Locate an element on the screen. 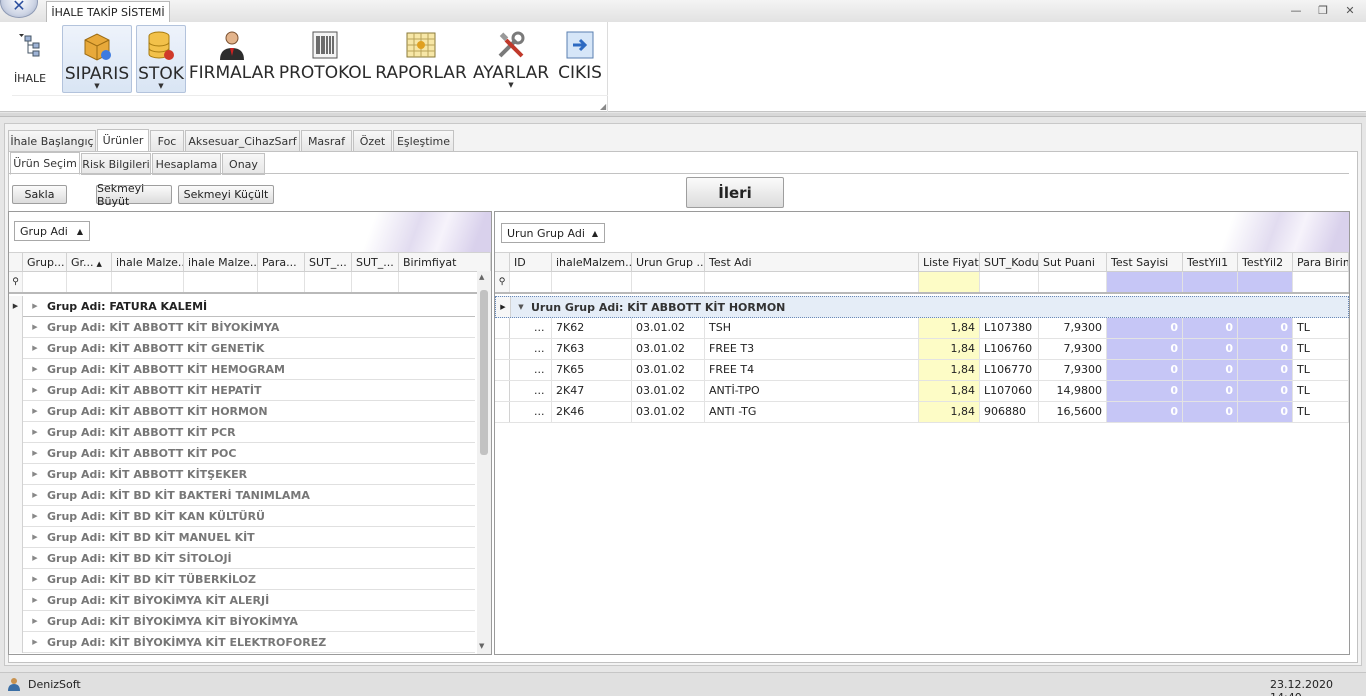 The height and width of the screenshot is (696, 1366). cell-ihale-malzeme: 2K46 is located at coordinates (592, 412).